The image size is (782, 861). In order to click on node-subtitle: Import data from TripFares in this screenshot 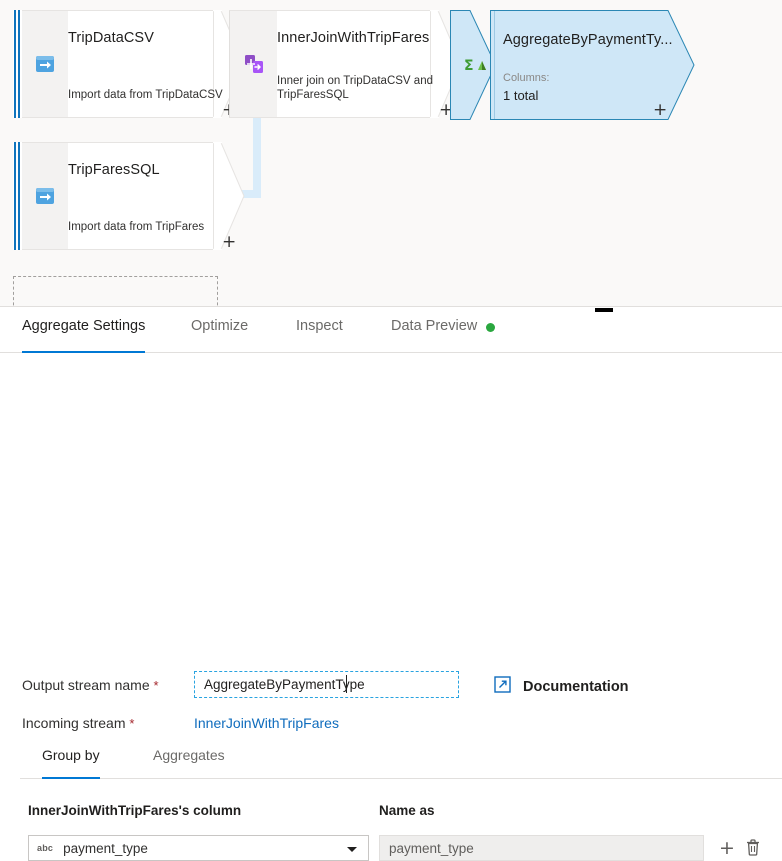, I will do `click(136, 227)`.